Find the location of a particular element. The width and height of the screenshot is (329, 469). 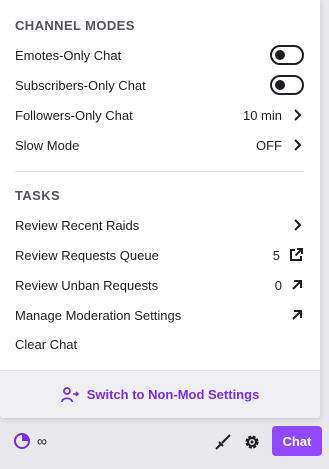

slow-mode-label: Slow Mode is located at coordinates (47, 145).